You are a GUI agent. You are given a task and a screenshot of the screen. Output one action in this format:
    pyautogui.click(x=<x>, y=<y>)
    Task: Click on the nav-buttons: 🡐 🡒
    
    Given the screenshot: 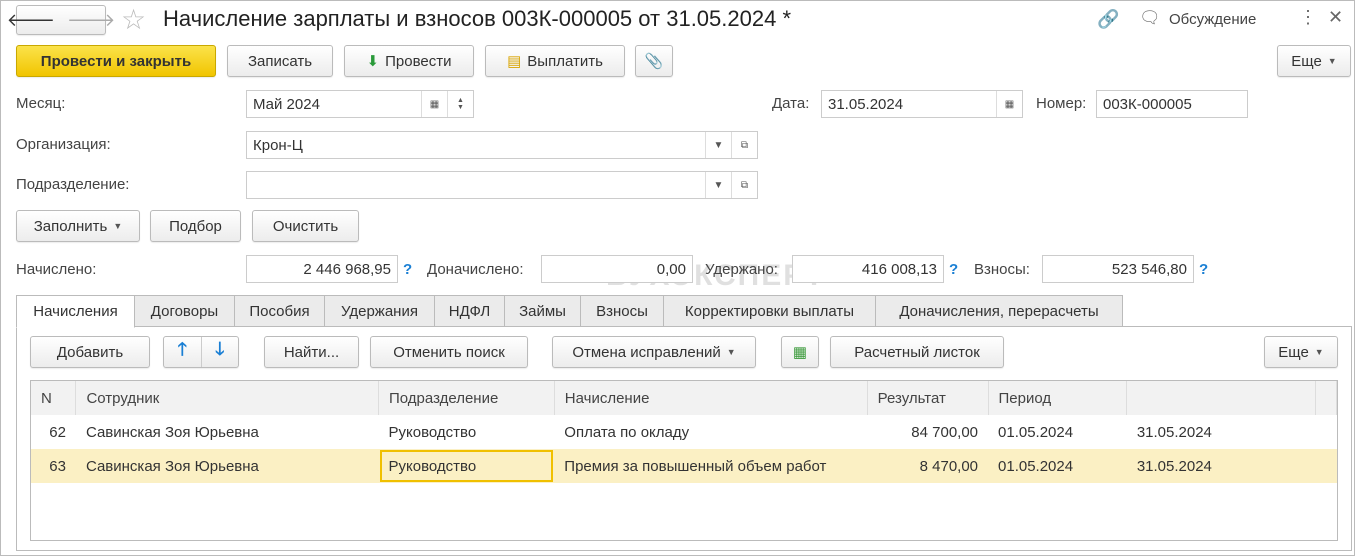 What is the action you would take?
    pyautogui.click(x=61, y=20)
    